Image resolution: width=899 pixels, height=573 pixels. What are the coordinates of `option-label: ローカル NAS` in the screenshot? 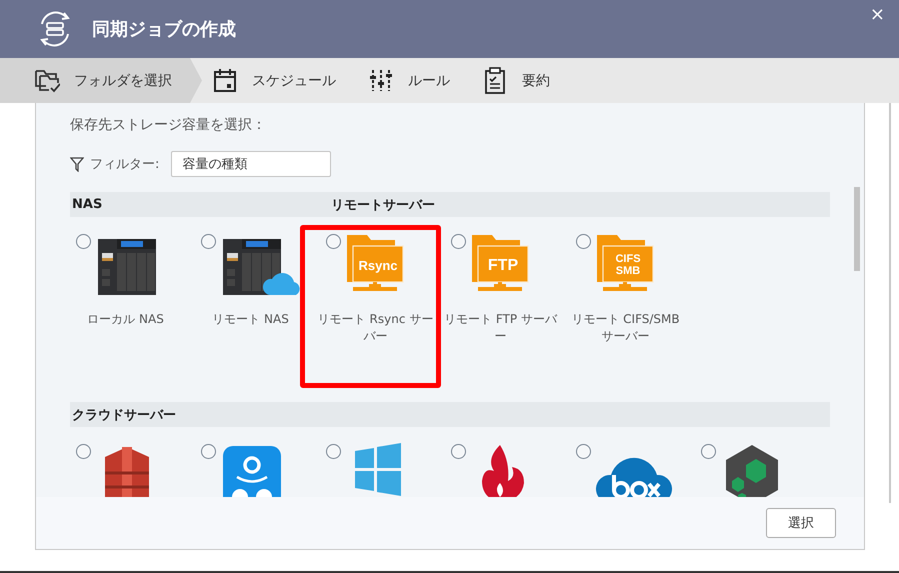 It's located at (125, 319).